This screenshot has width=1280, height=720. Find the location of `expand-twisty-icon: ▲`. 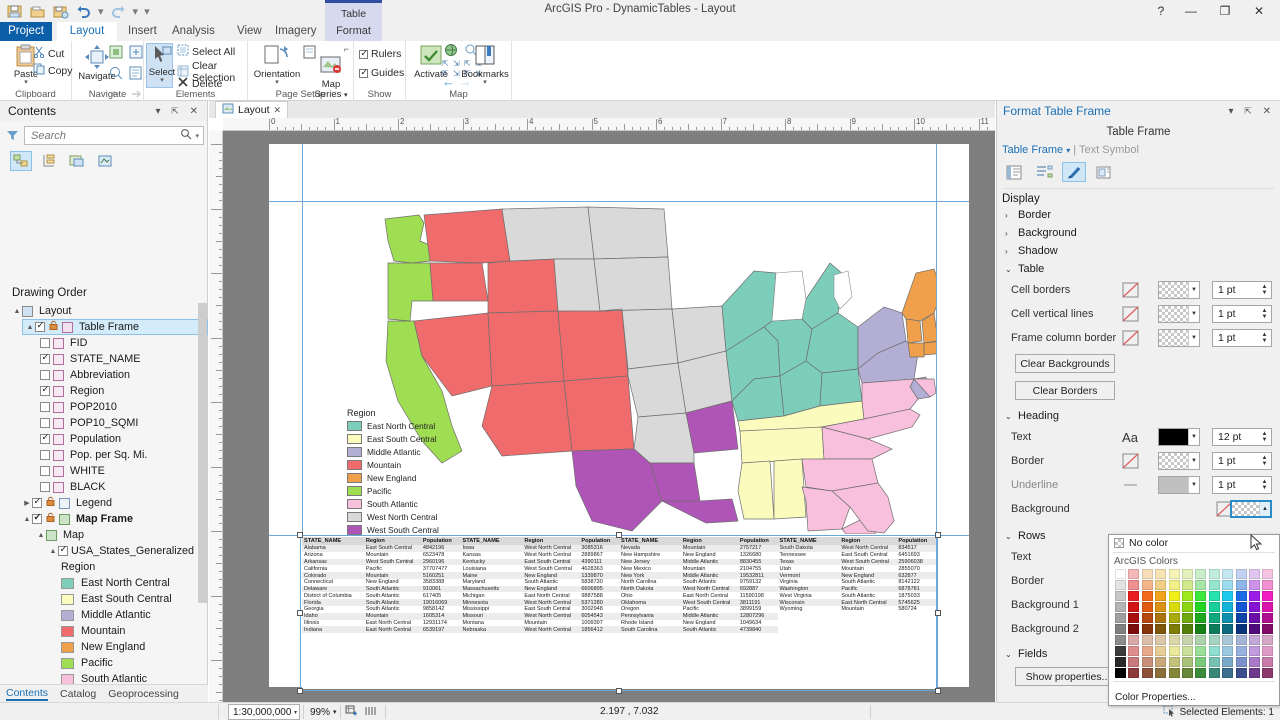

expand-twisty-icon: ▲ is located at coordinates (17, 311).